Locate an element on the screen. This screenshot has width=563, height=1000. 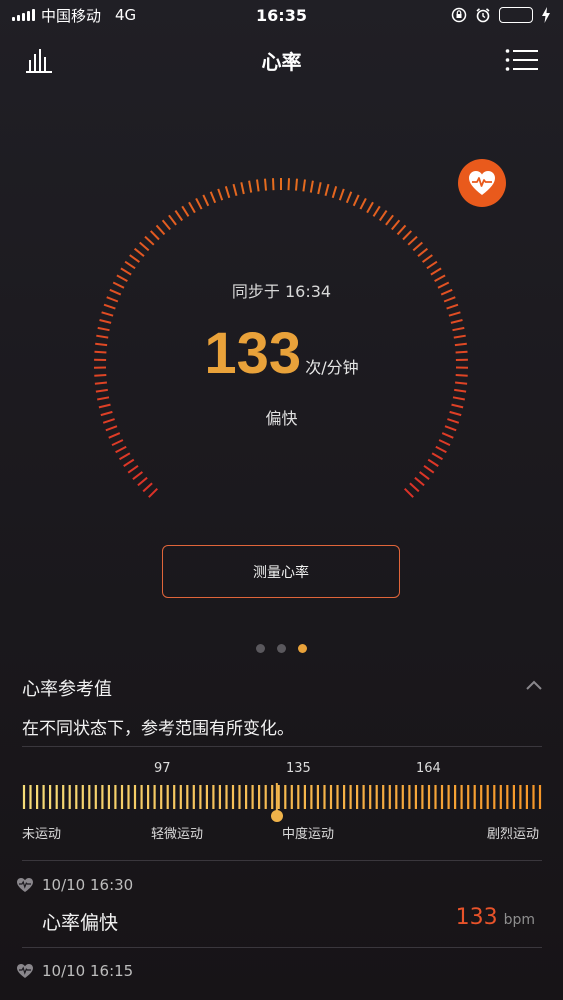
record-value: 133 bpm is located at coordinates (495, 917).